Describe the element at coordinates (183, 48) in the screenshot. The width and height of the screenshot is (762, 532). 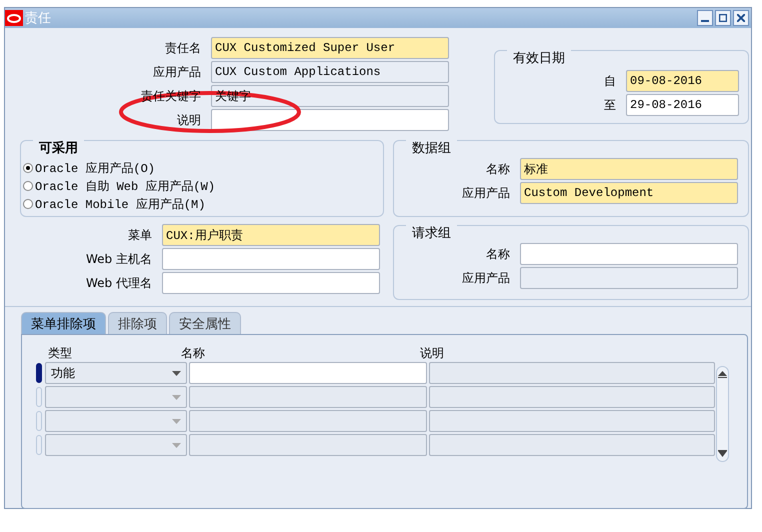
I see `field-label: 责任名` at that location.